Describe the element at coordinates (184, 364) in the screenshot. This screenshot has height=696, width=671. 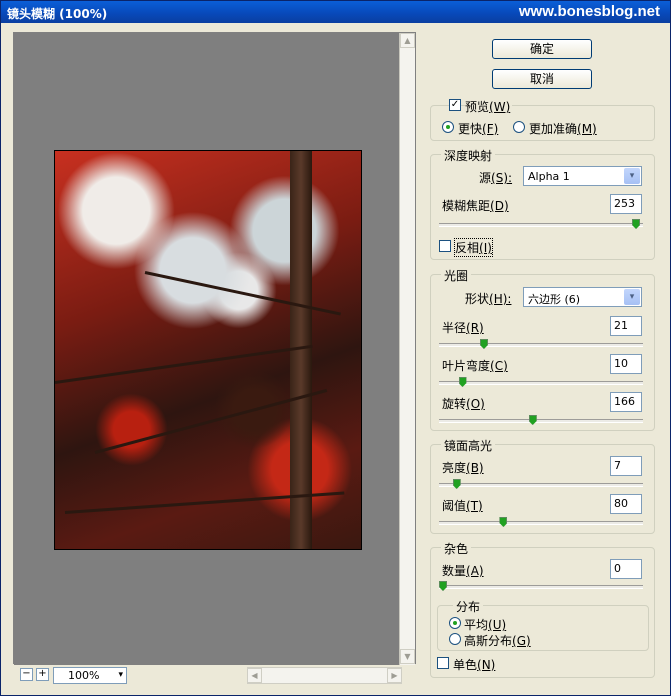
I see `branch` at that location.